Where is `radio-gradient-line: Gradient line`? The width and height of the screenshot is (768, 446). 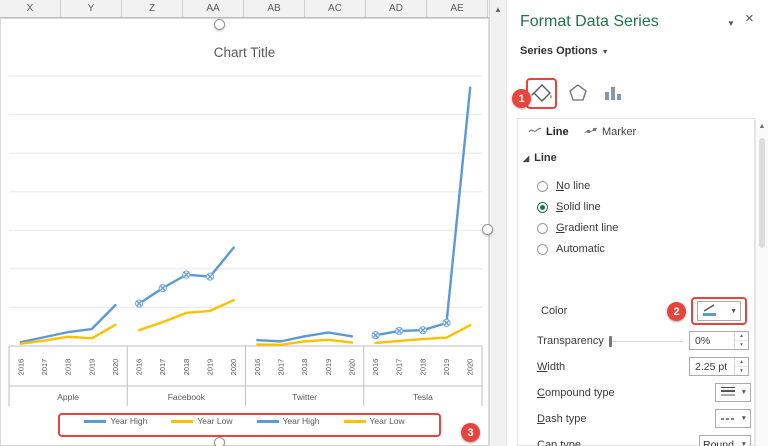
radio-gradient-line: Gradient line is located at coordinates (577, 228).